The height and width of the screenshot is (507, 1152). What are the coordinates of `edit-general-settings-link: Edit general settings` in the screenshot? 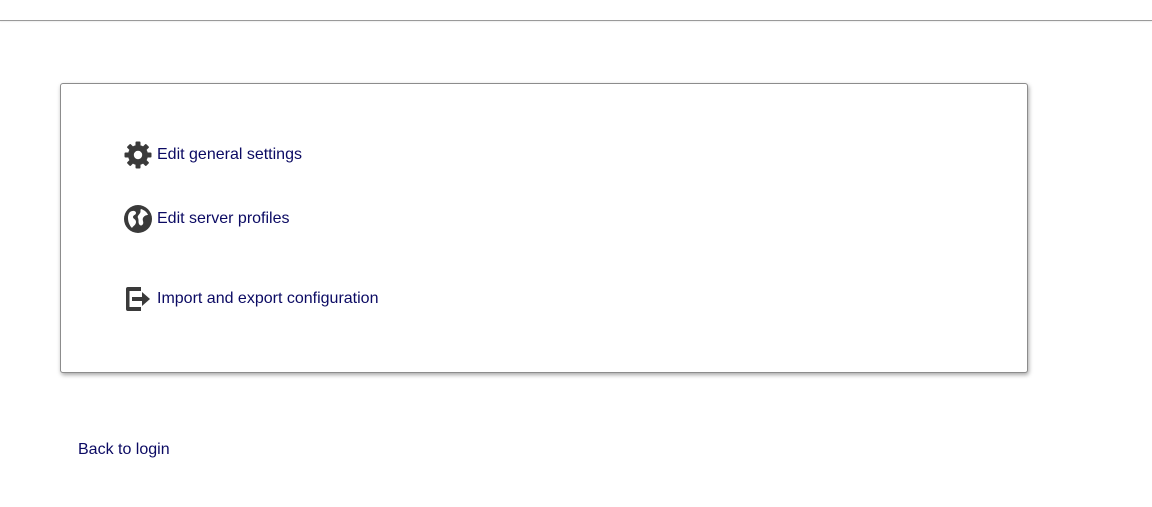 It's located at (212, 155).